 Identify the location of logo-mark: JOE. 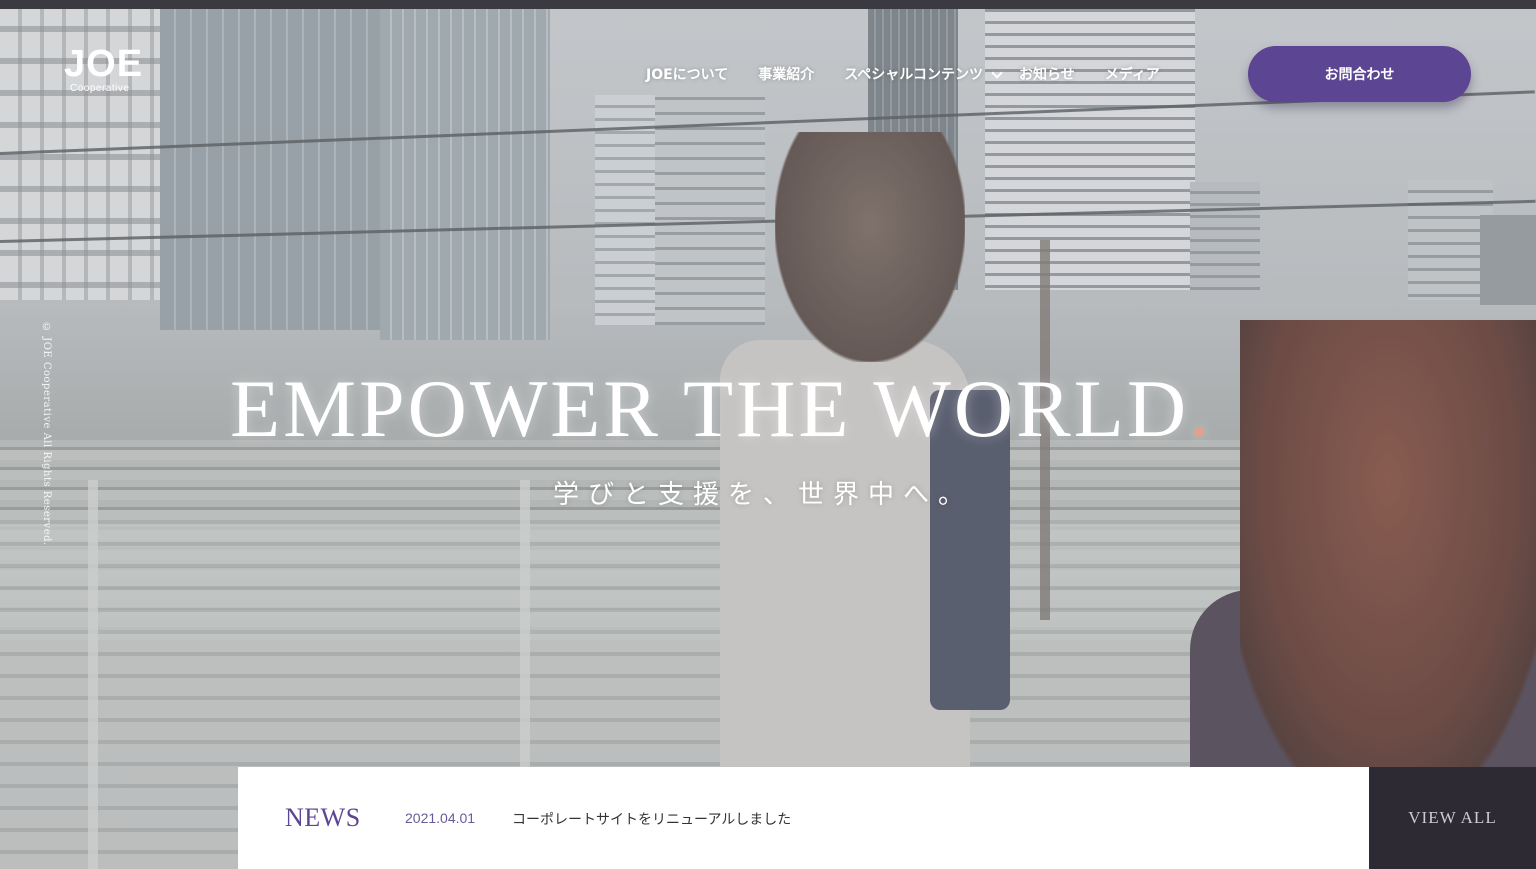
(109, 64).